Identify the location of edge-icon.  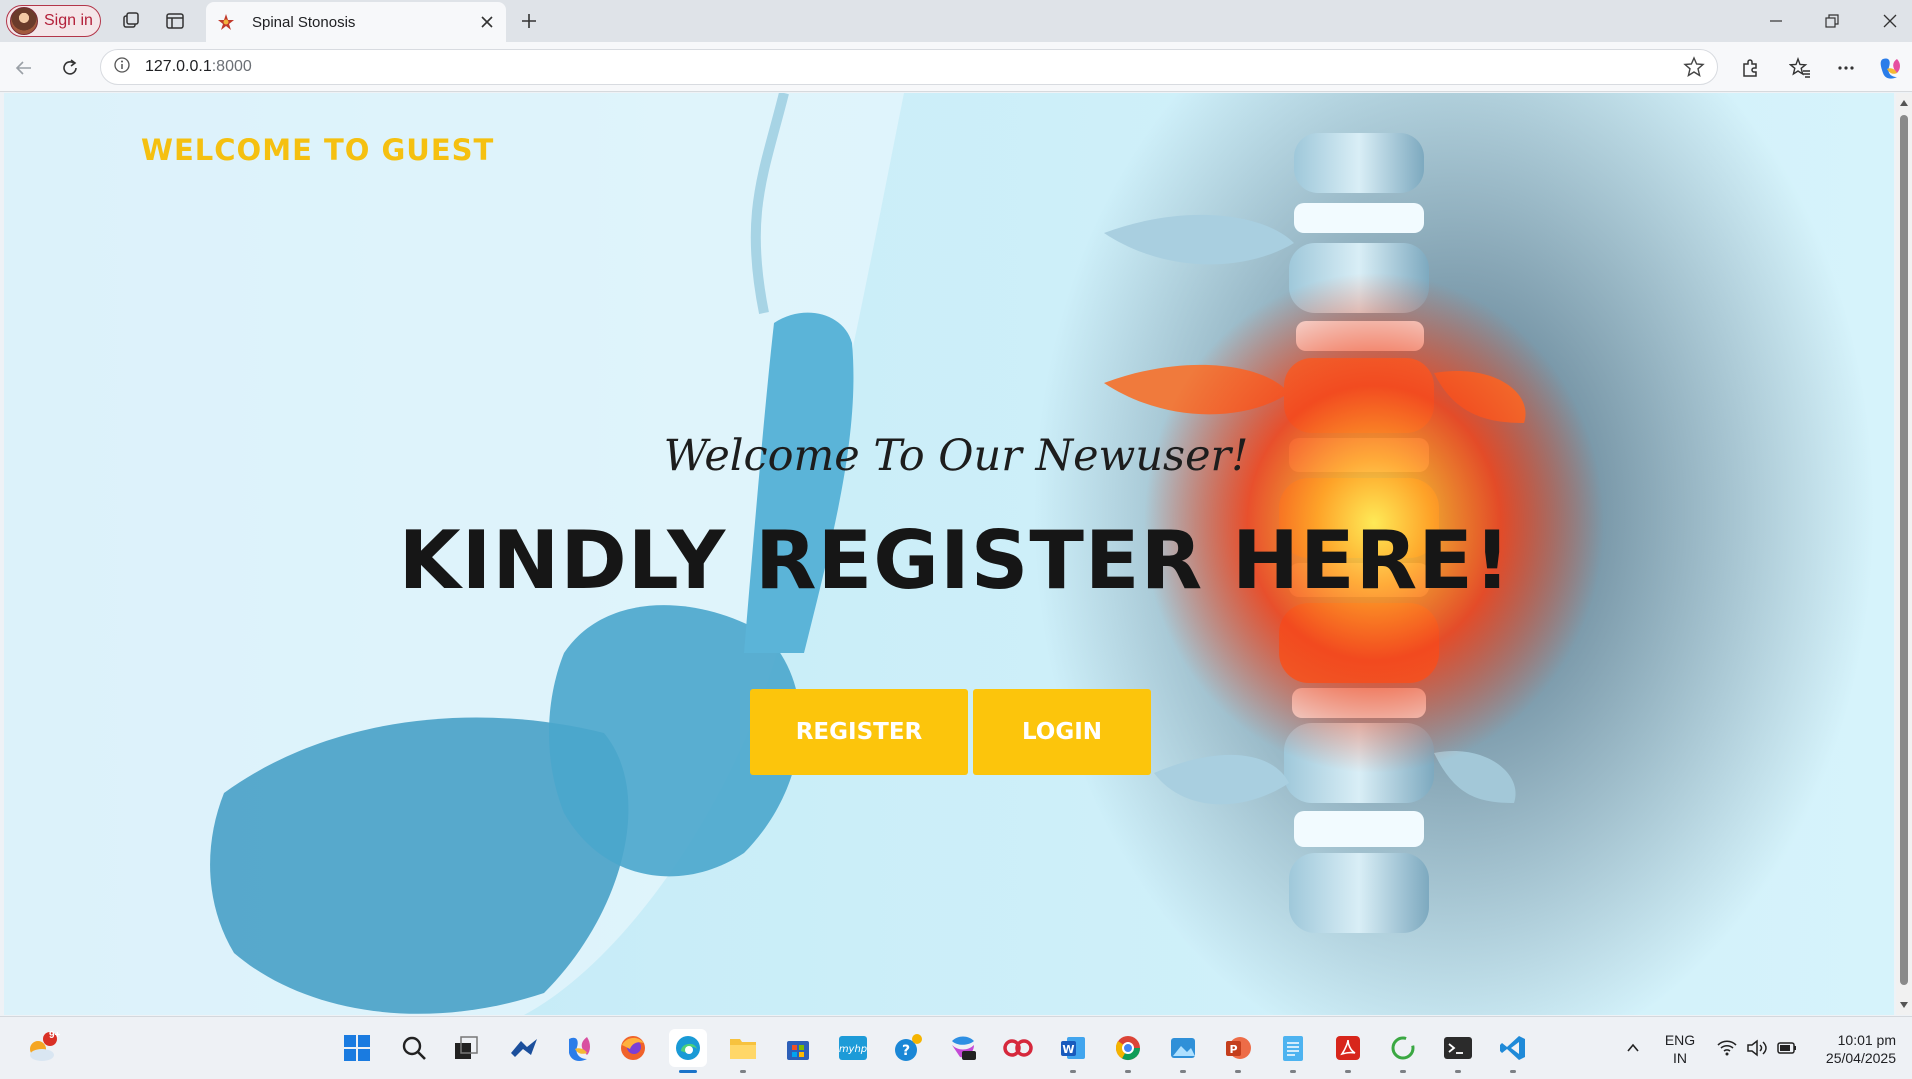
(688, 1051).